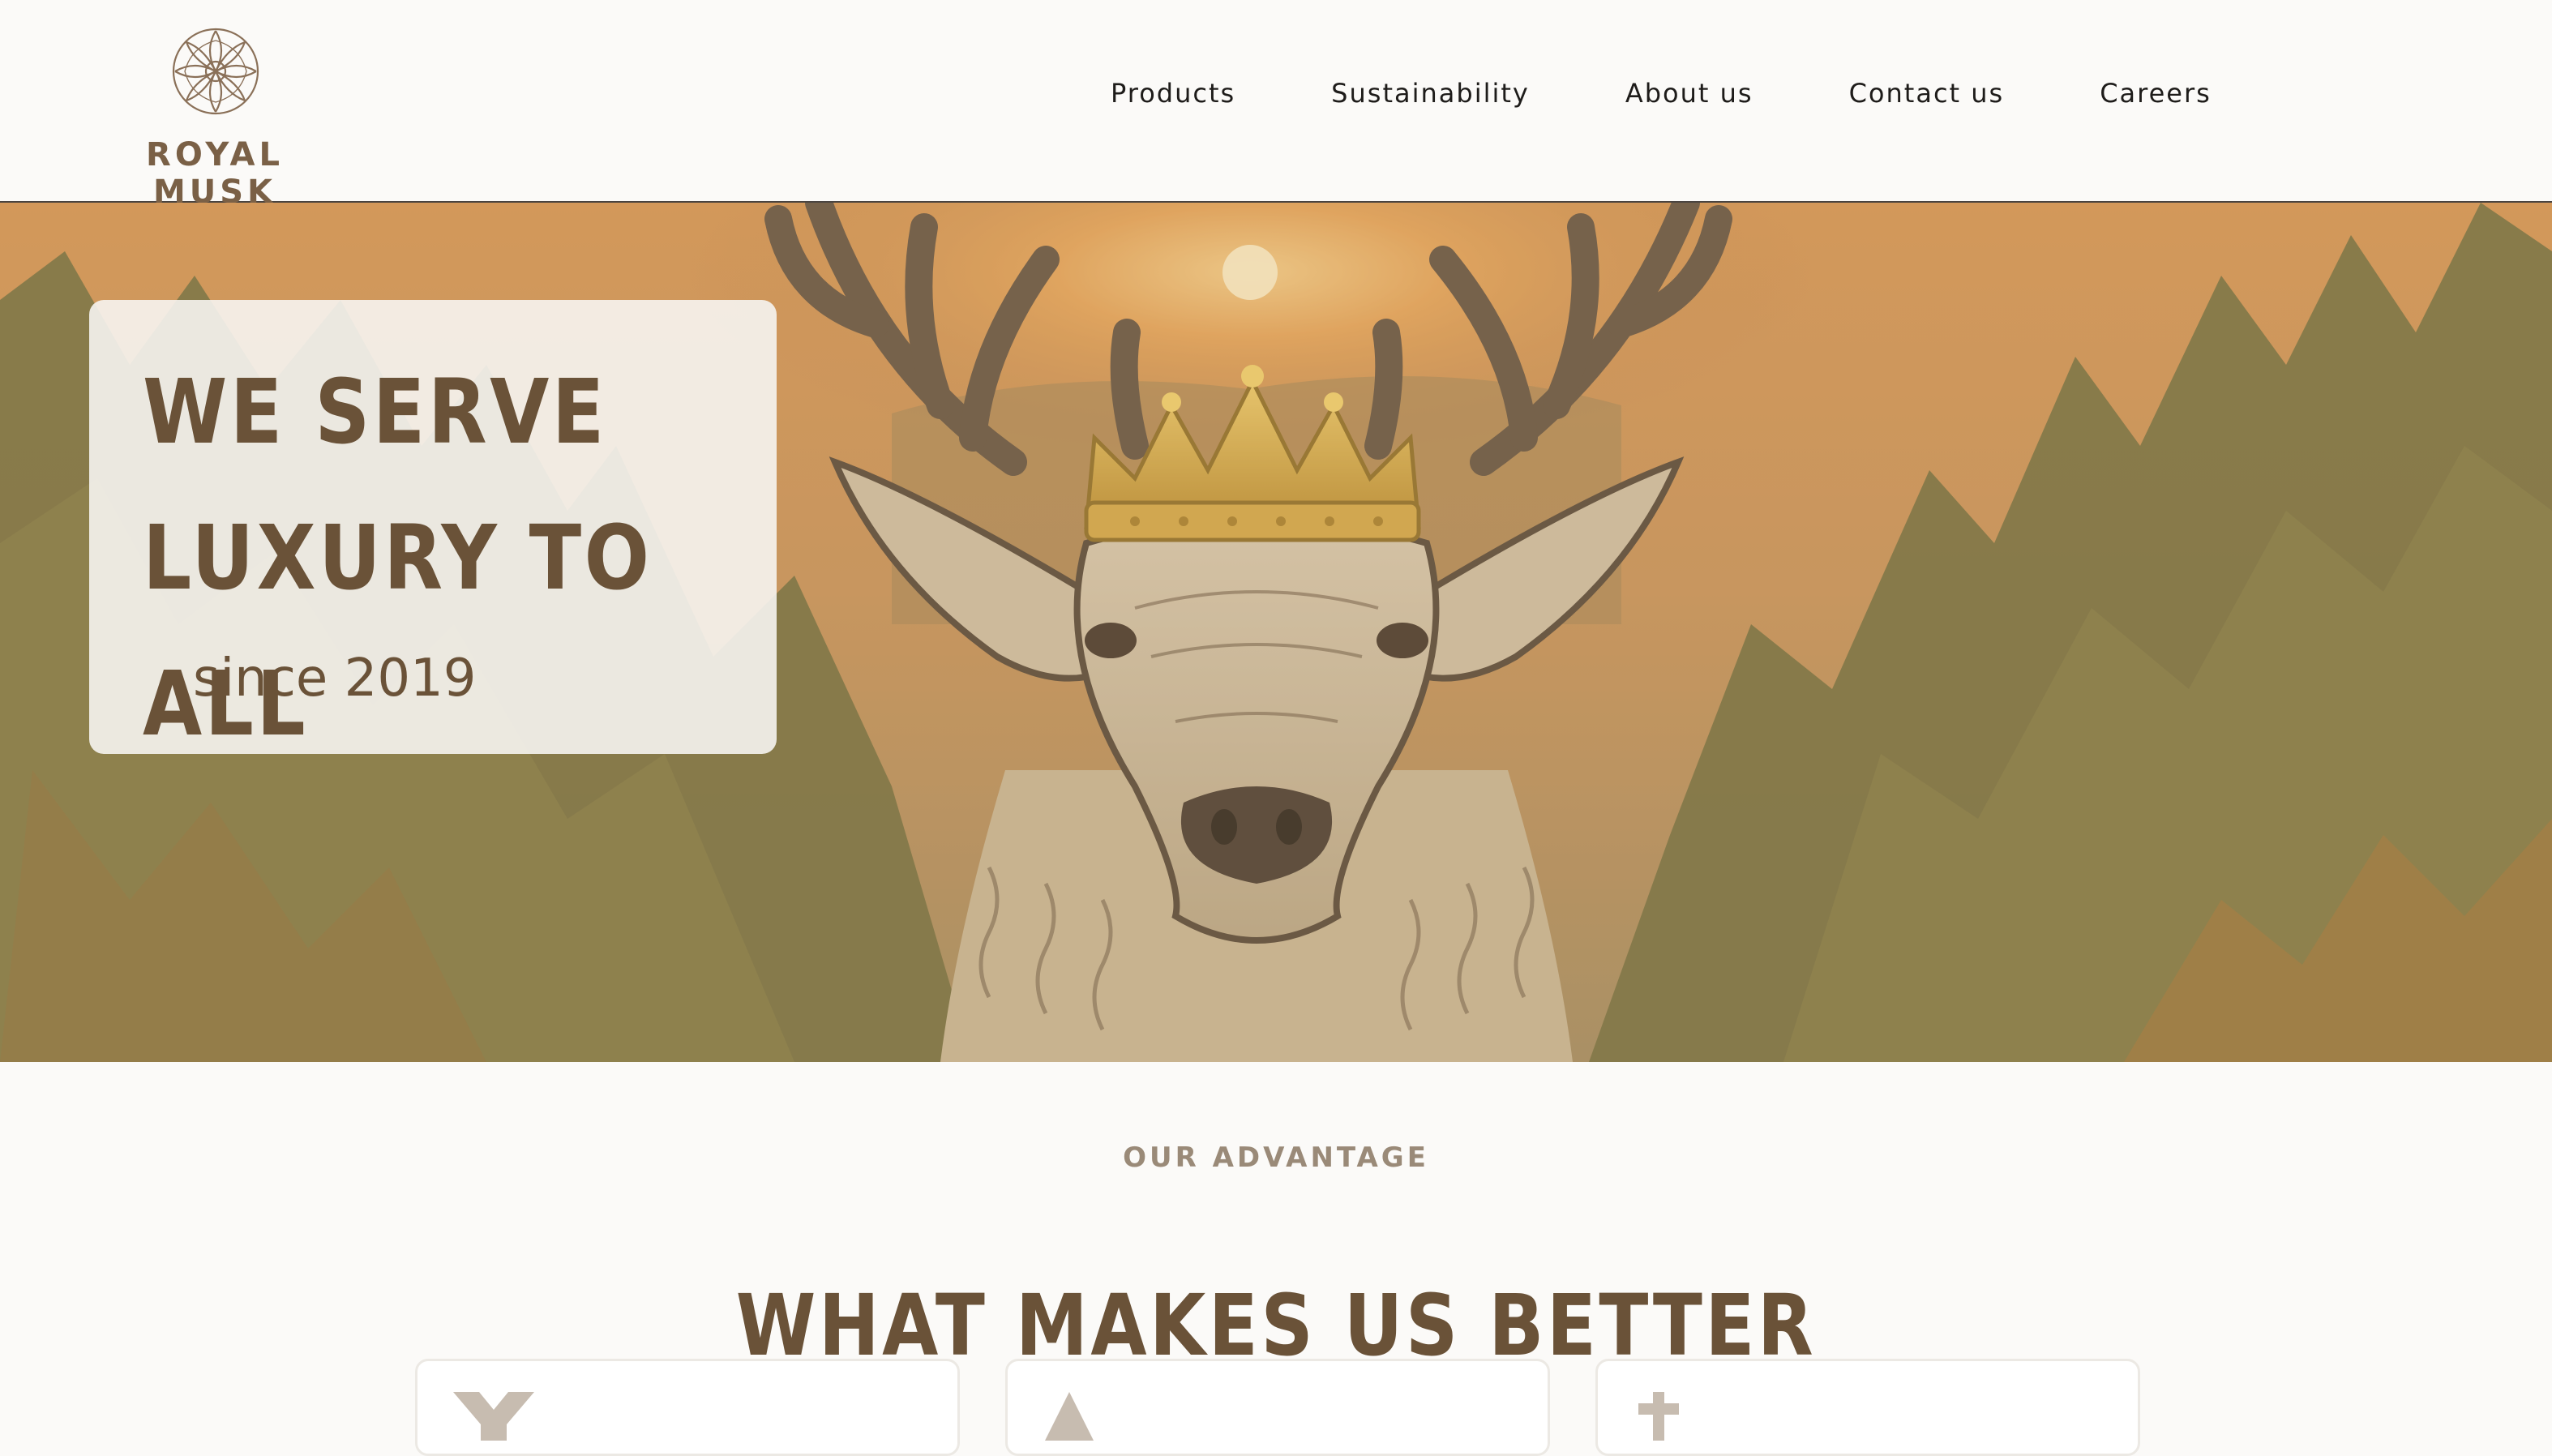 The height and width of the screenshot is (1456, 2552). What do you see at coordinates (1173, 93) in the screenshot?
I see `nav-products: Products` at bounding box center [1173, 93].